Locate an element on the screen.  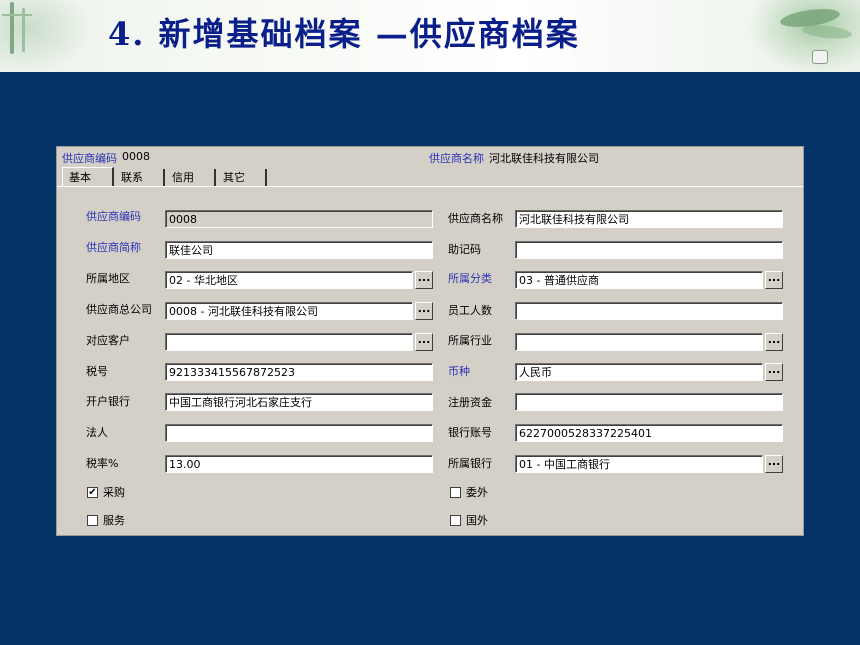
supplier-code-field: 0008 is located at coordinates (299, 219).